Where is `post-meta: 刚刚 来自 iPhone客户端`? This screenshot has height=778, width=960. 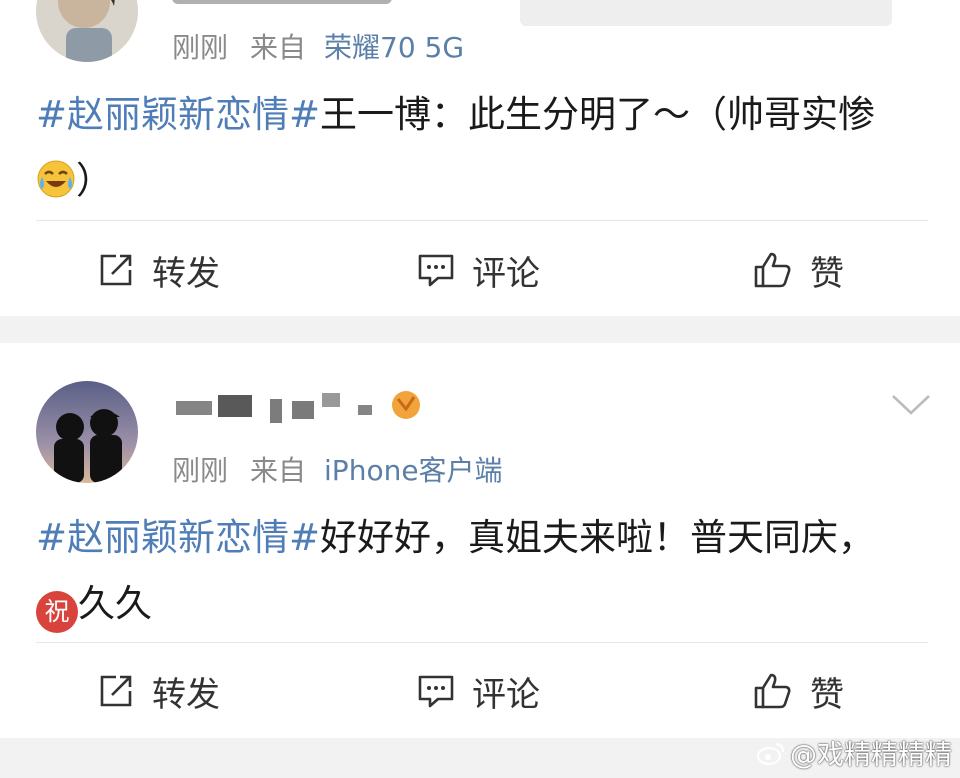 post-meta: 刚刚 来自 iPhone客户端 is located at coordinates (337, 469).